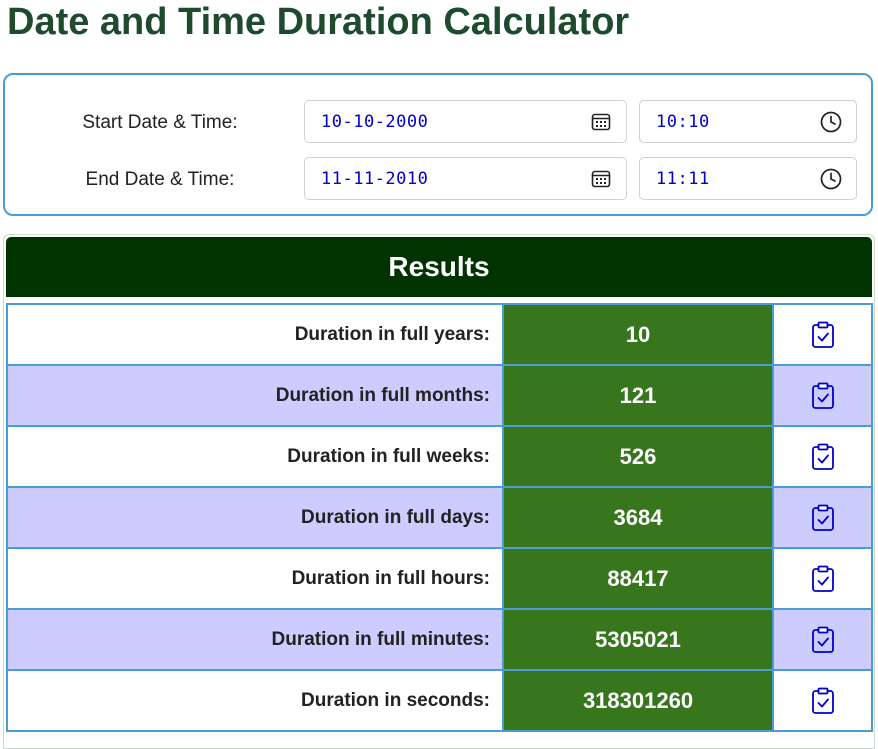 Image resolution: width=878 pixels, height=749 pixels. I want to click on end-time-value: 11:11, so click(683, 179).